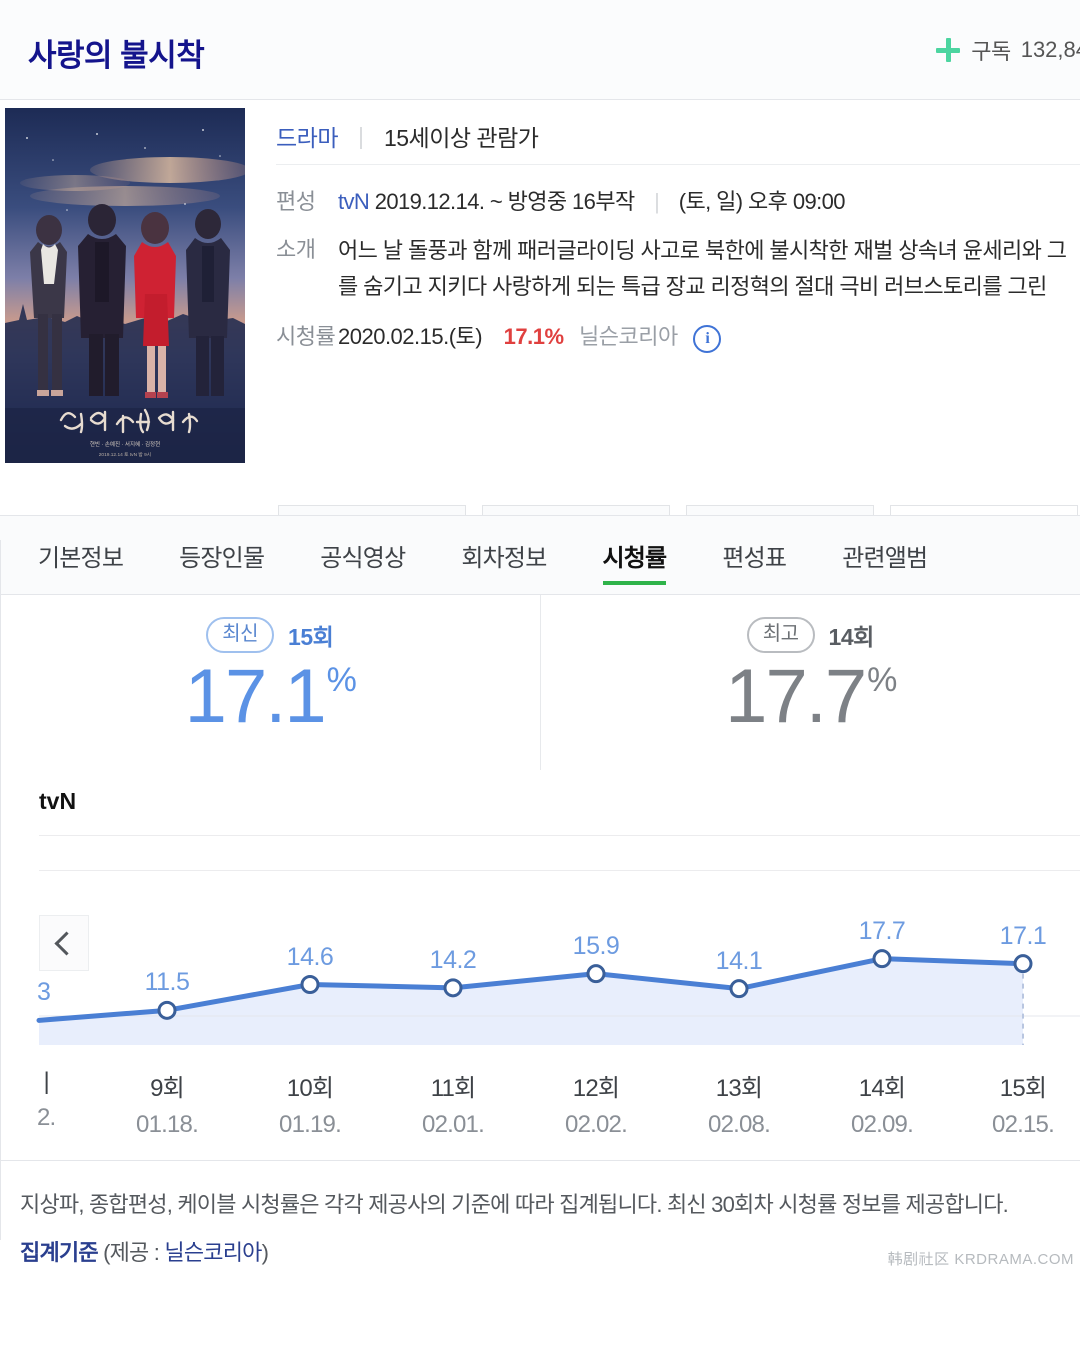 The width and height of the screenshot is (1080, 1345). Describe the element at coordinates (296, 201) in the screenshot. I see `schedule-key: 편성` at that location.